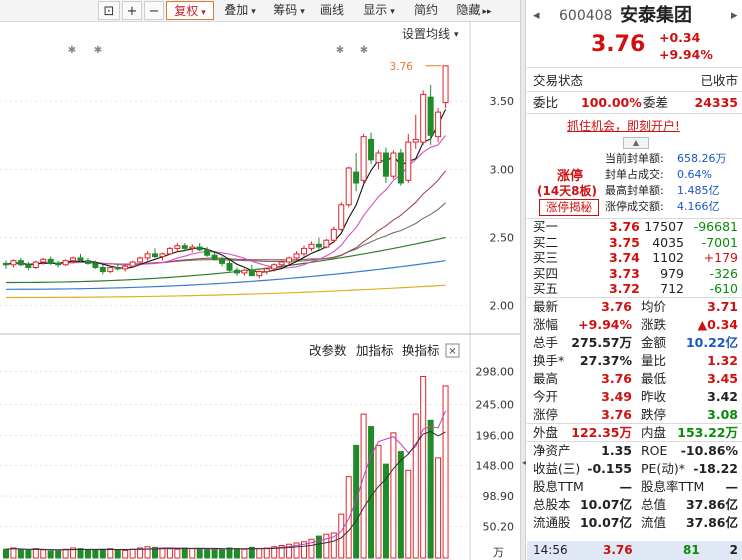  What do you see at coordinates (379, 10) in the screenshot?
I see `display-button: 显示 ▾` at bounding box center [379, 10].